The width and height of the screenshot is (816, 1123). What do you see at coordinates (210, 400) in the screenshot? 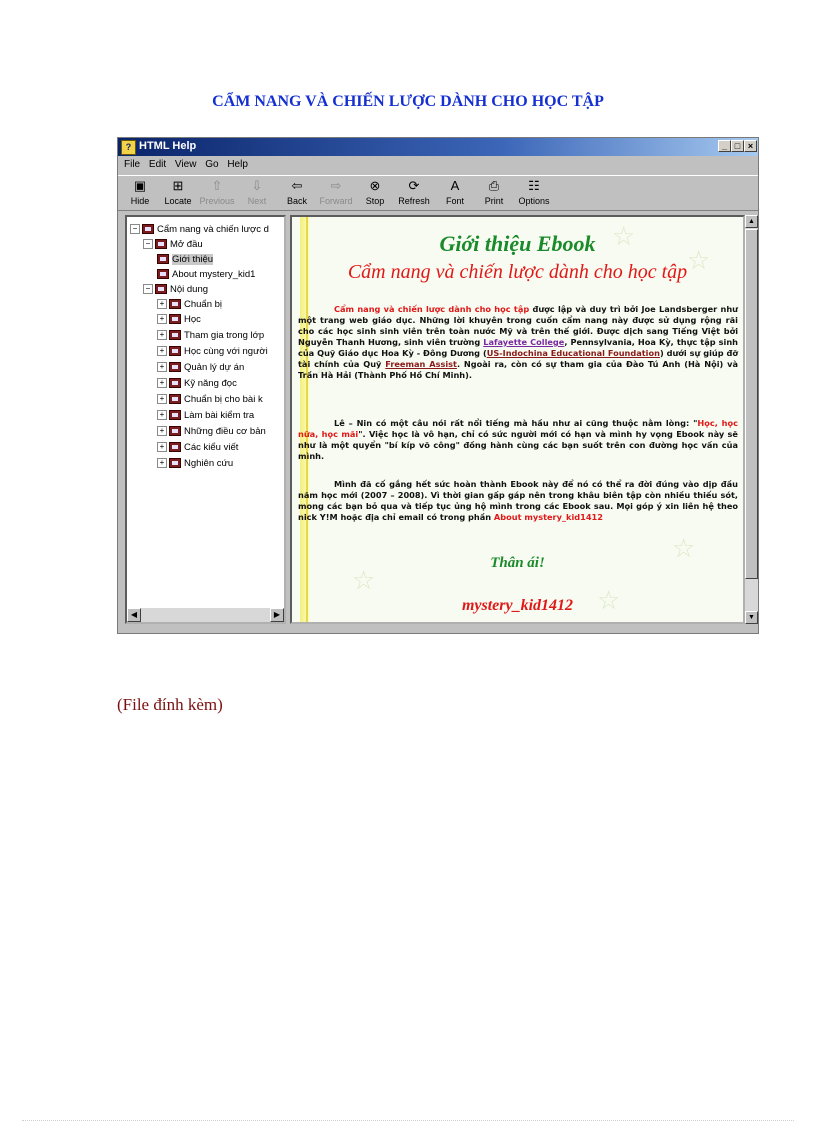
I see `tree-item: + Chuẩn bị cho bài k` at bounding box center [210, 400].